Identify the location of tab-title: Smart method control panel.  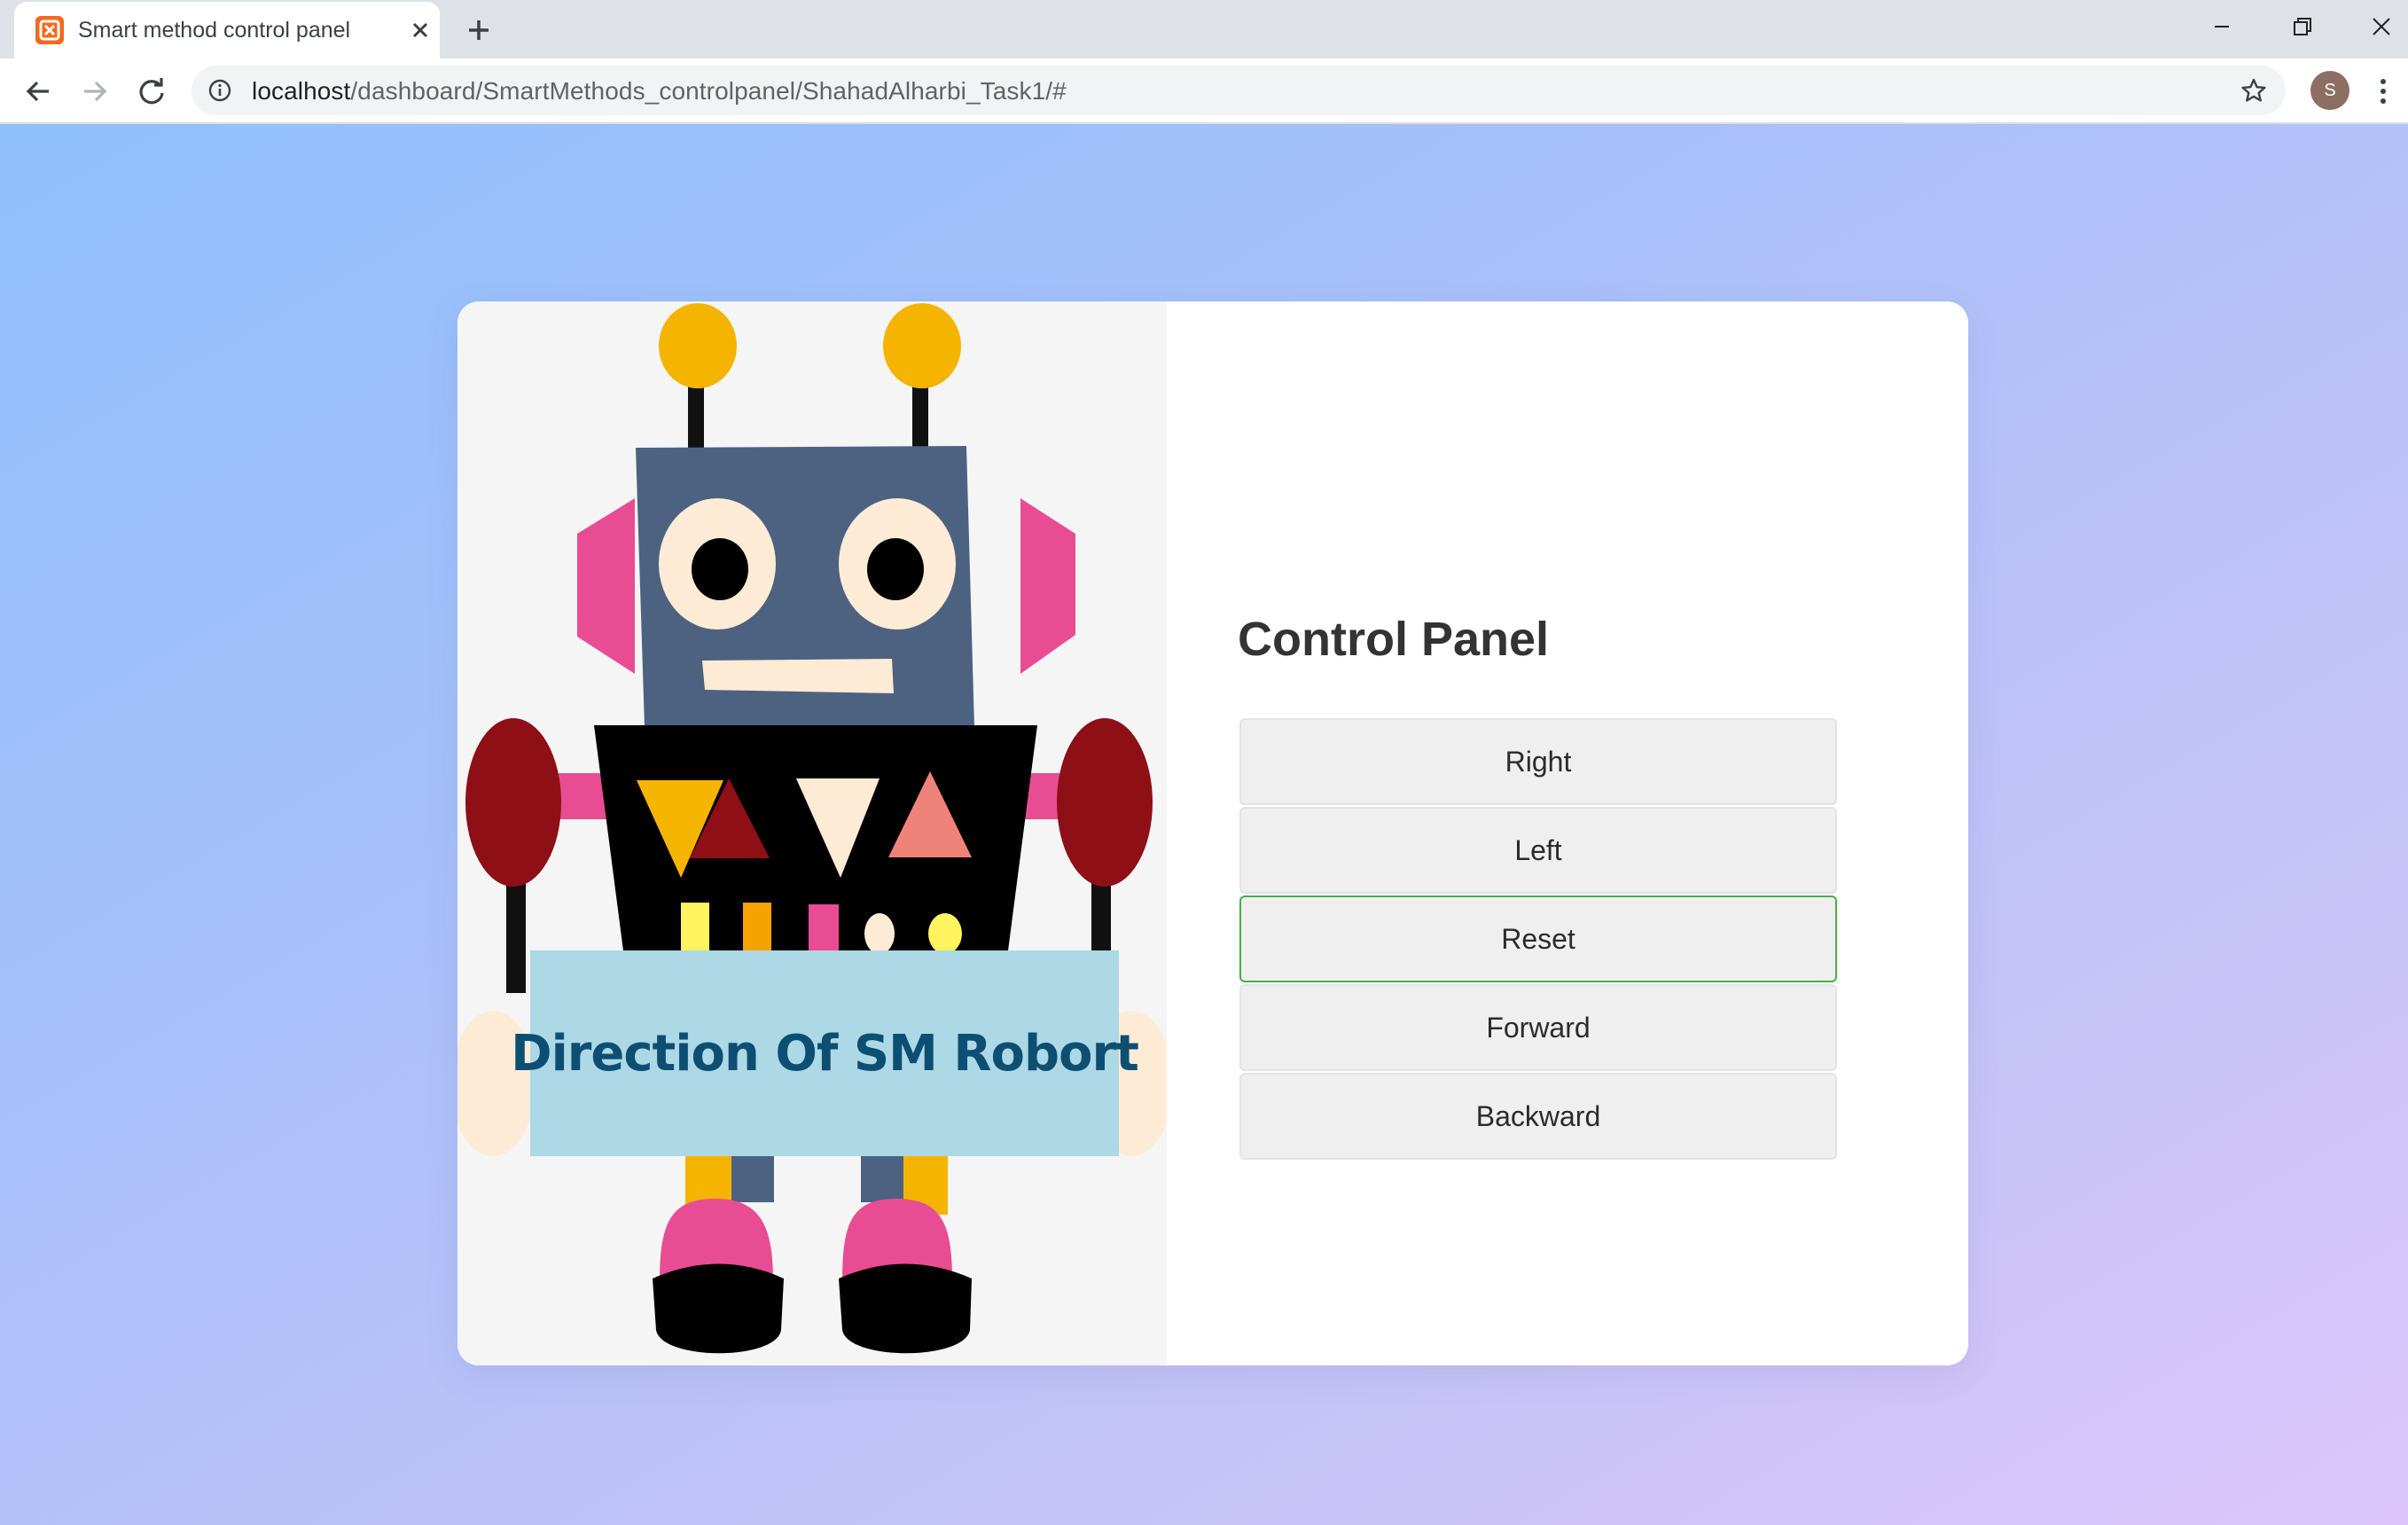
(214, 30).